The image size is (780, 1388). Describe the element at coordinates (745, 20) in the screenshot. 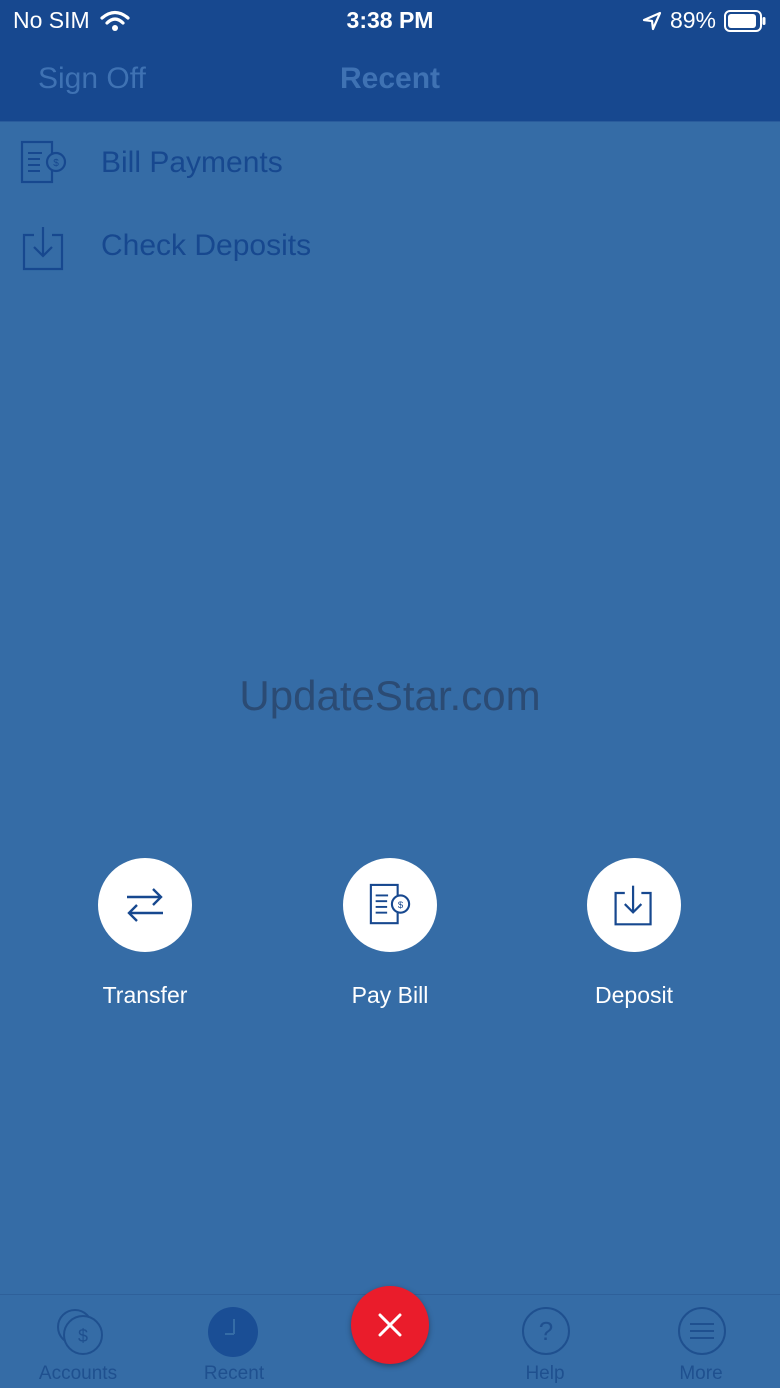

I see `battery-icon` at that location.